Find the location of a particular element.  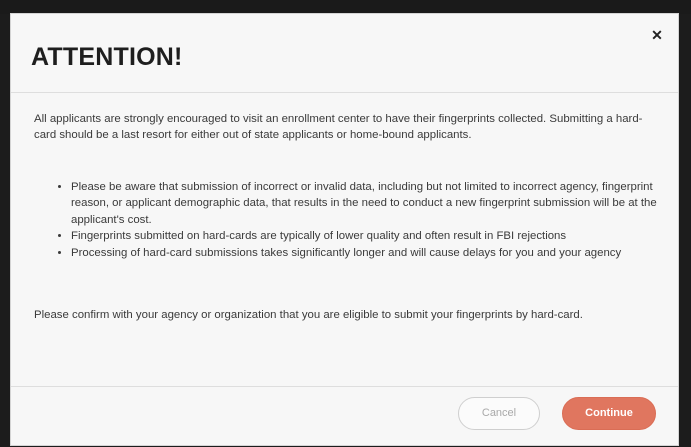

modal-title: ATTENTION! is located at coordinates (107, 57).